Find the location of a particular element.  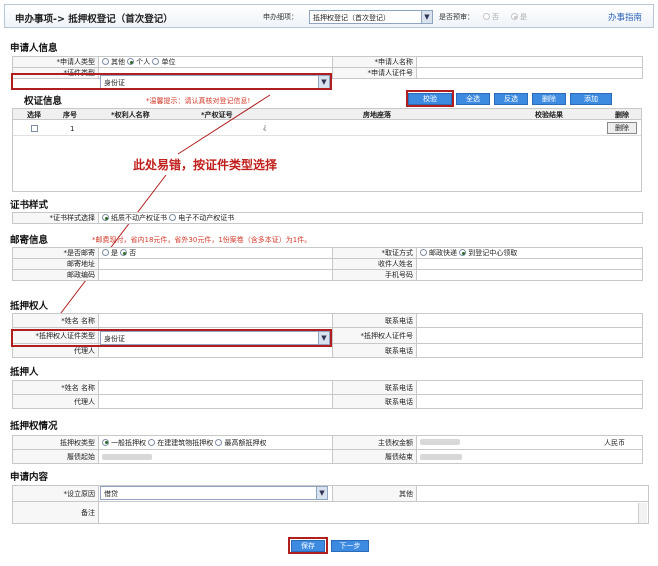

currency-select: 人民币 is located at coordinates (621, 443).